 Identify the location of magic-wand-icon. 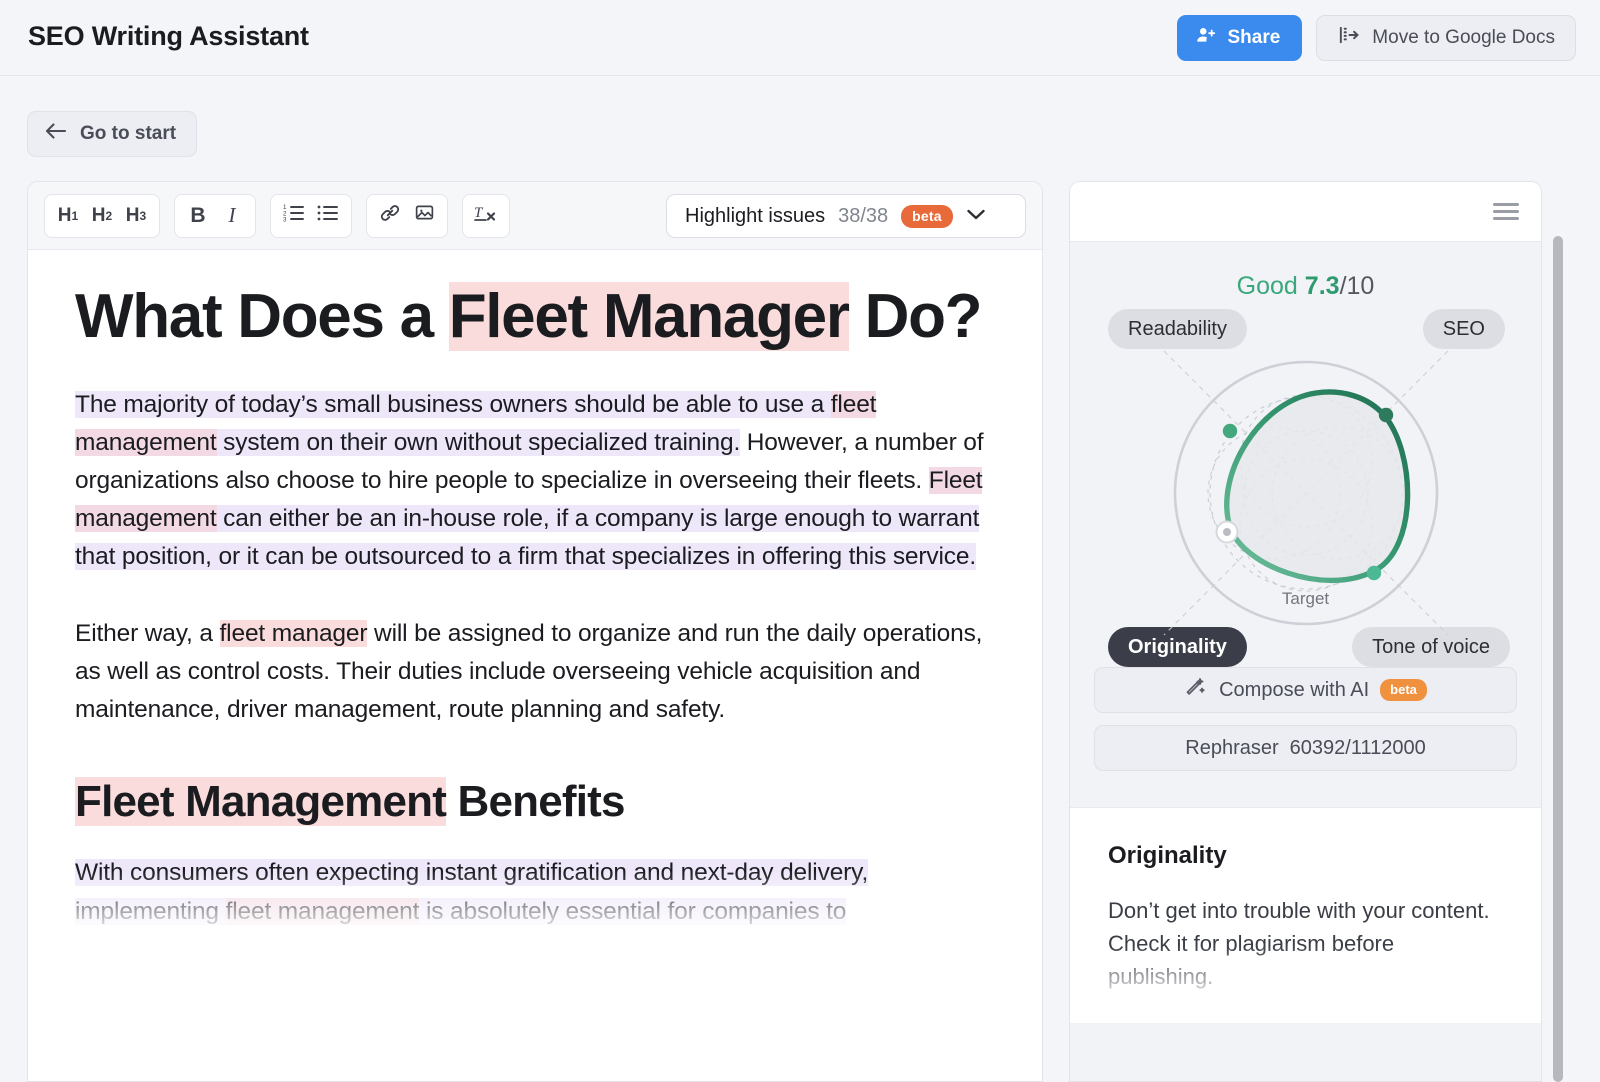
(1196, 690).